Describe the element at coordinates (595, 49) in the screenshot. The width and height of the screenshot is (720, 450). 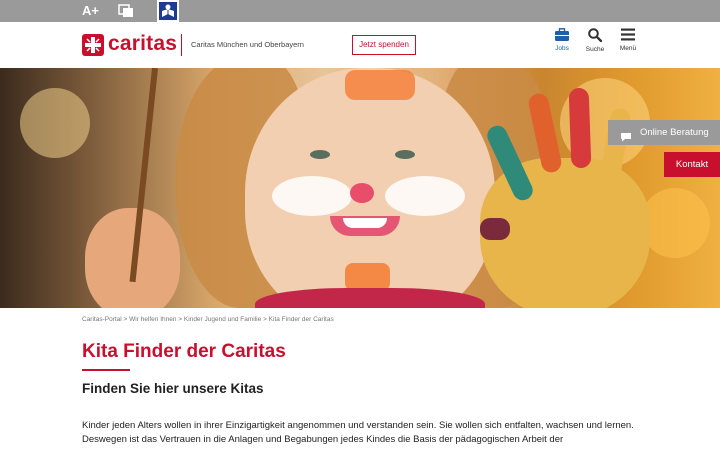
I see `nav-search-label: Suche` at that location.